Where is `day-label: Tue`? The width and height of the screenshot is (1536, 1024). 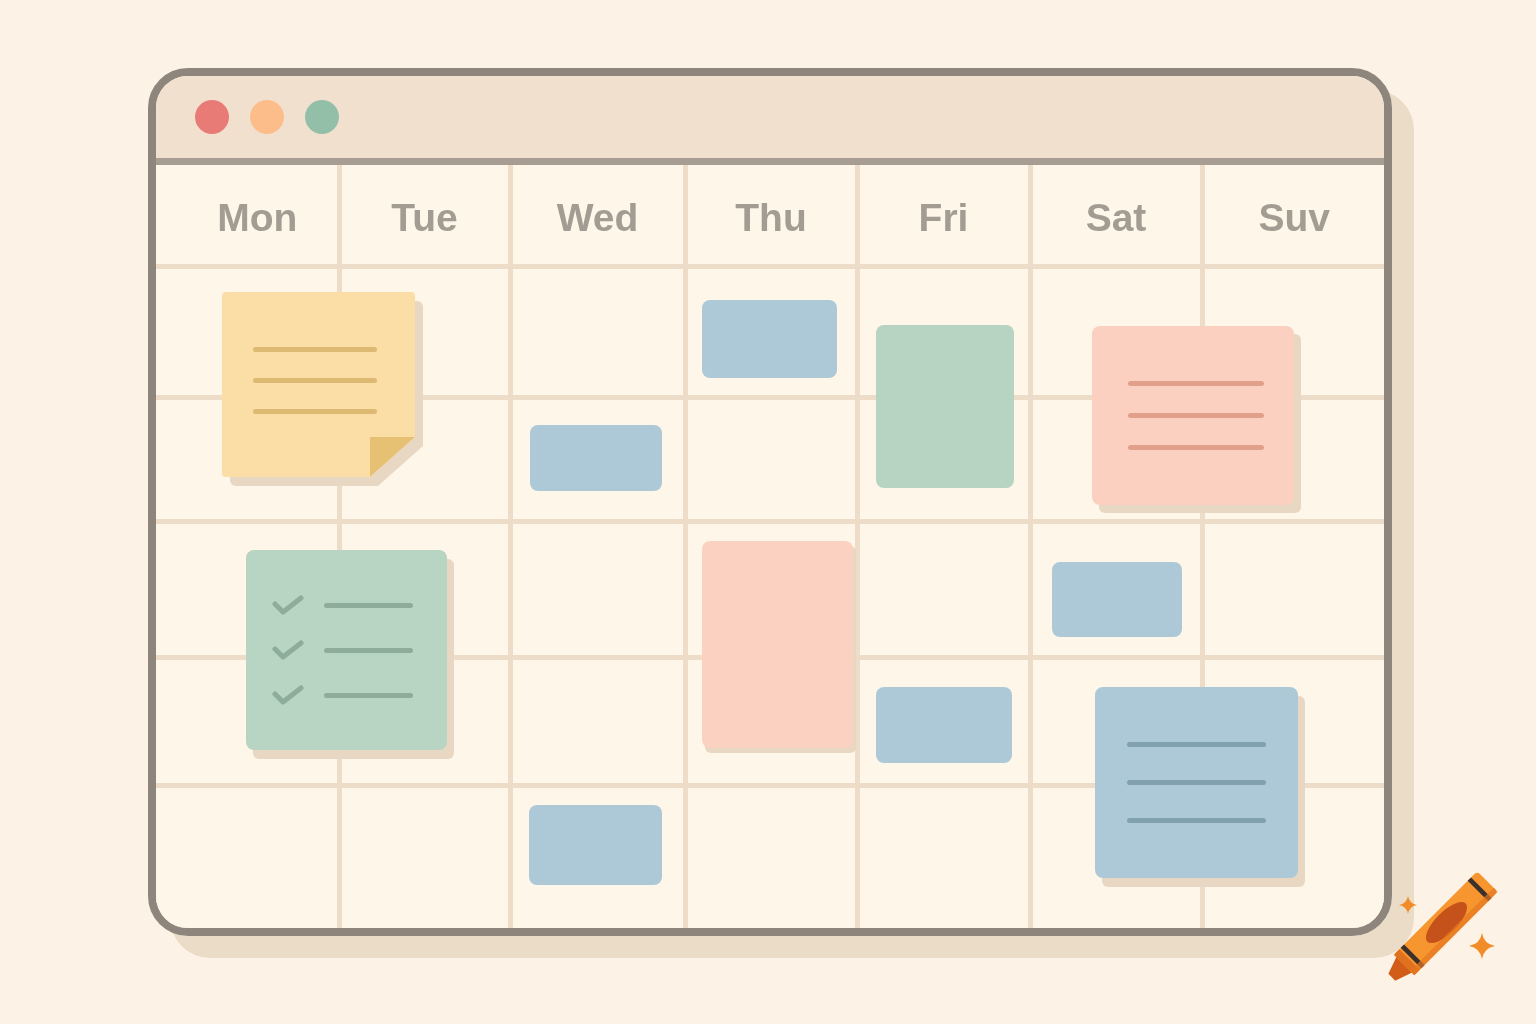 day-label: Tue is located at coordinates (424, 217).